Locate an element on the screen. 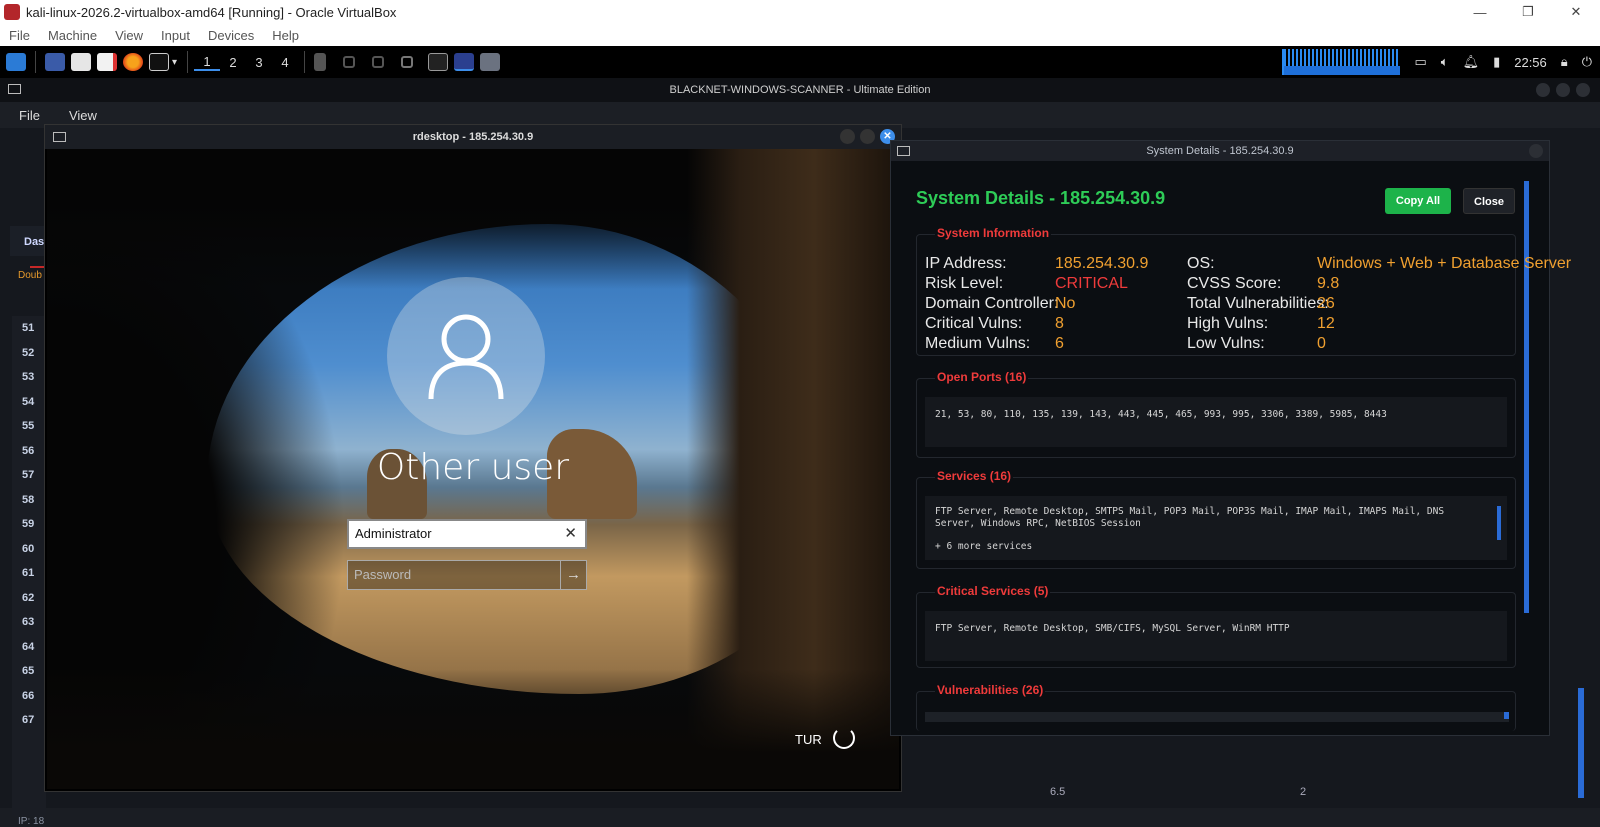  row-number: 62 is located at coordinates (28, 597).